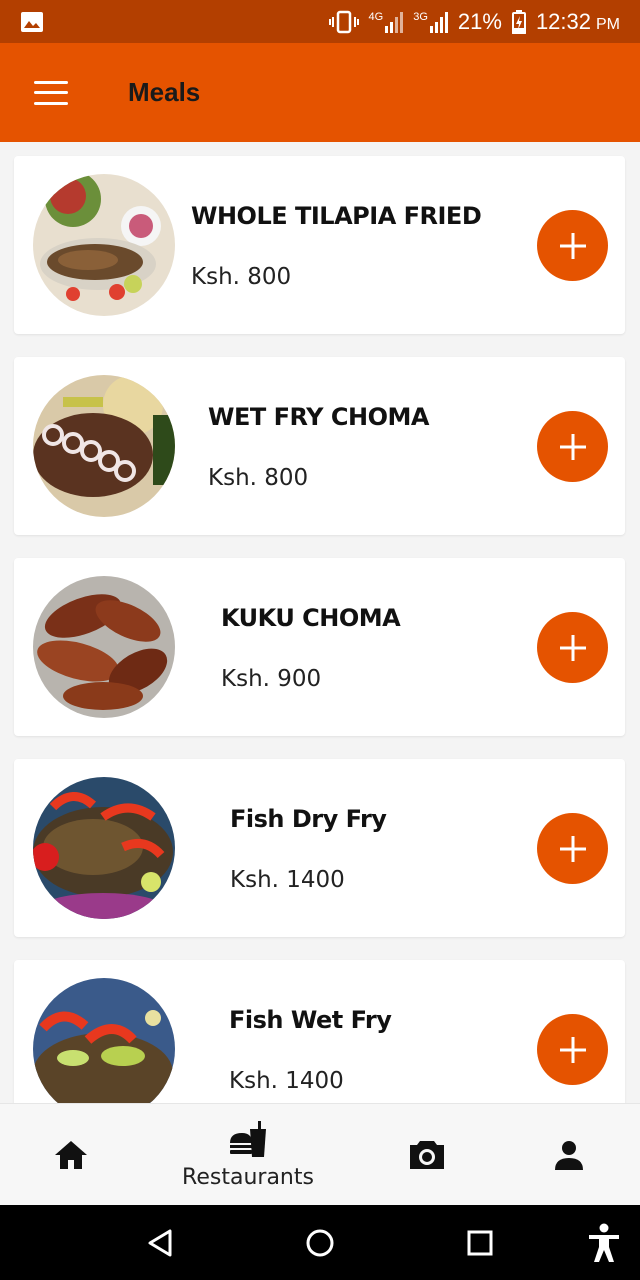  I want to click on meal-card: WET FRY CHOMA Ksh. 800, so click(319, 446).